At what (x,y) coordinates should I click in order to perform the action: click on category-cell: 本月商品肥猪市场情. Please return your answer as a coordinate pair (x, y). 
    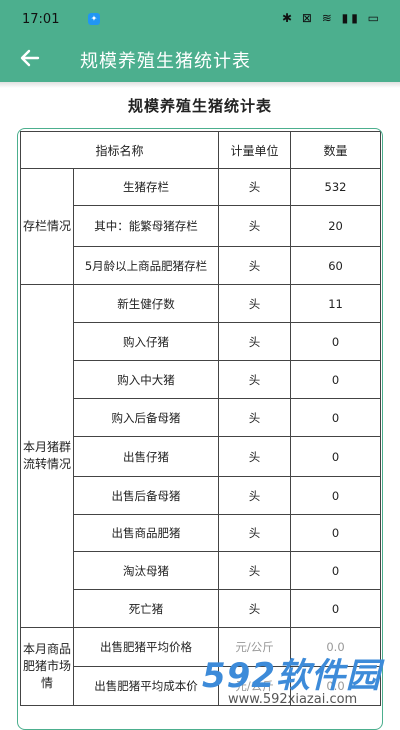
    Looking at the image, I should click on (47, 666).